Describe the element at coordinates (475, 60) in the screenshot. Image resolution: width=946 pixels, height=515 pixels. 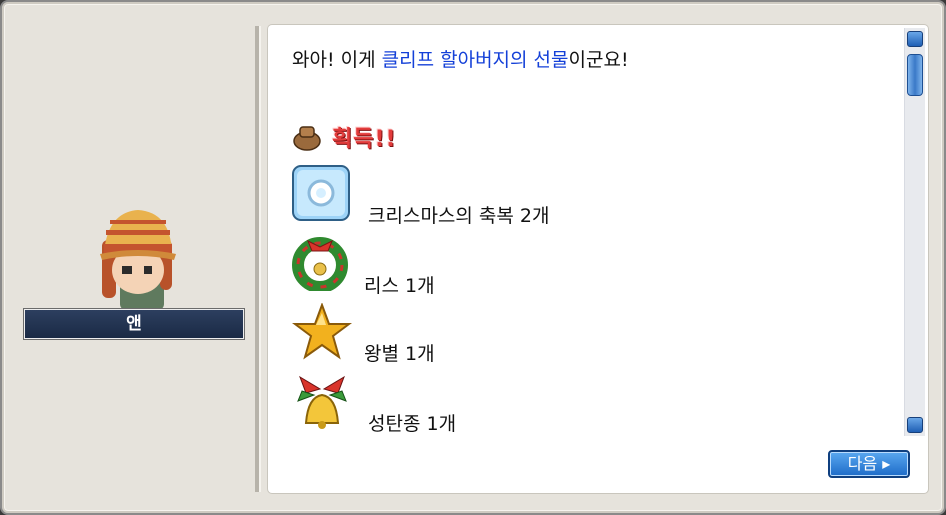
I see `dialog-highlight: 클리프 할아버지의 선물` at that location.